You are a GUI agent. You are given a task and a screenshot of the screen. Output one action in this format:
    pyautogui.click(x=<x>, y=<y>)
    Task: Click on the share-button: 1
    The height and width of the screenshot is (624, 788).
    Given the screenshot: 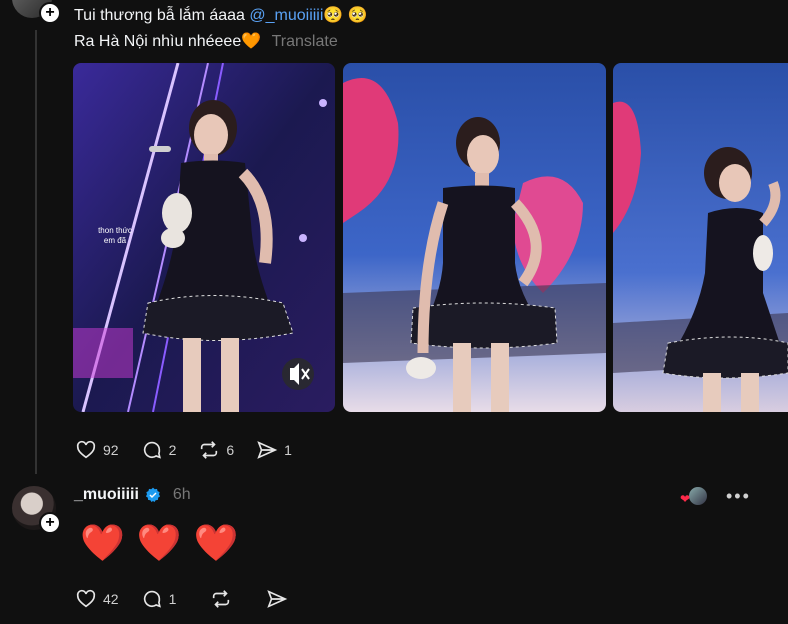 What is the action you would take?
    pyautogui.click(x=274, y=450)
    